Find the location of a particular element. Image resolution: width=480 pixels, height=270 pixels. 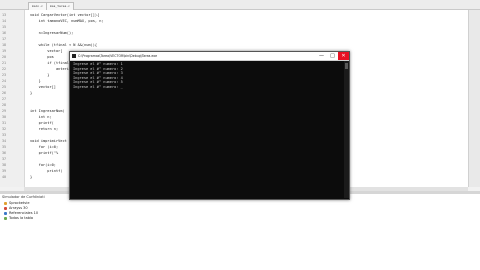

line-number: 36 is located at coordinates (4, 153).